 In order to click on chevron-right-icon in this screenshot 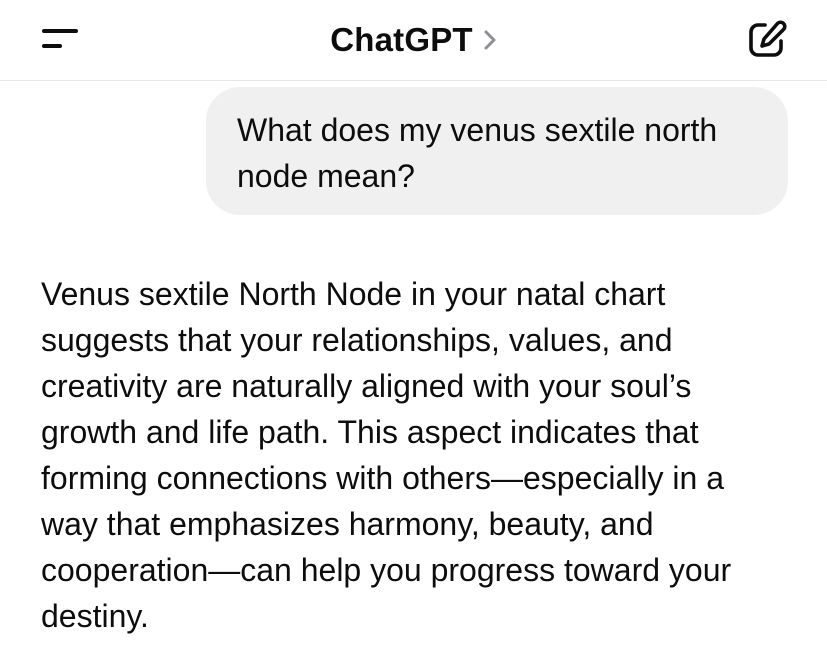, I will do `click(490, 40)`.